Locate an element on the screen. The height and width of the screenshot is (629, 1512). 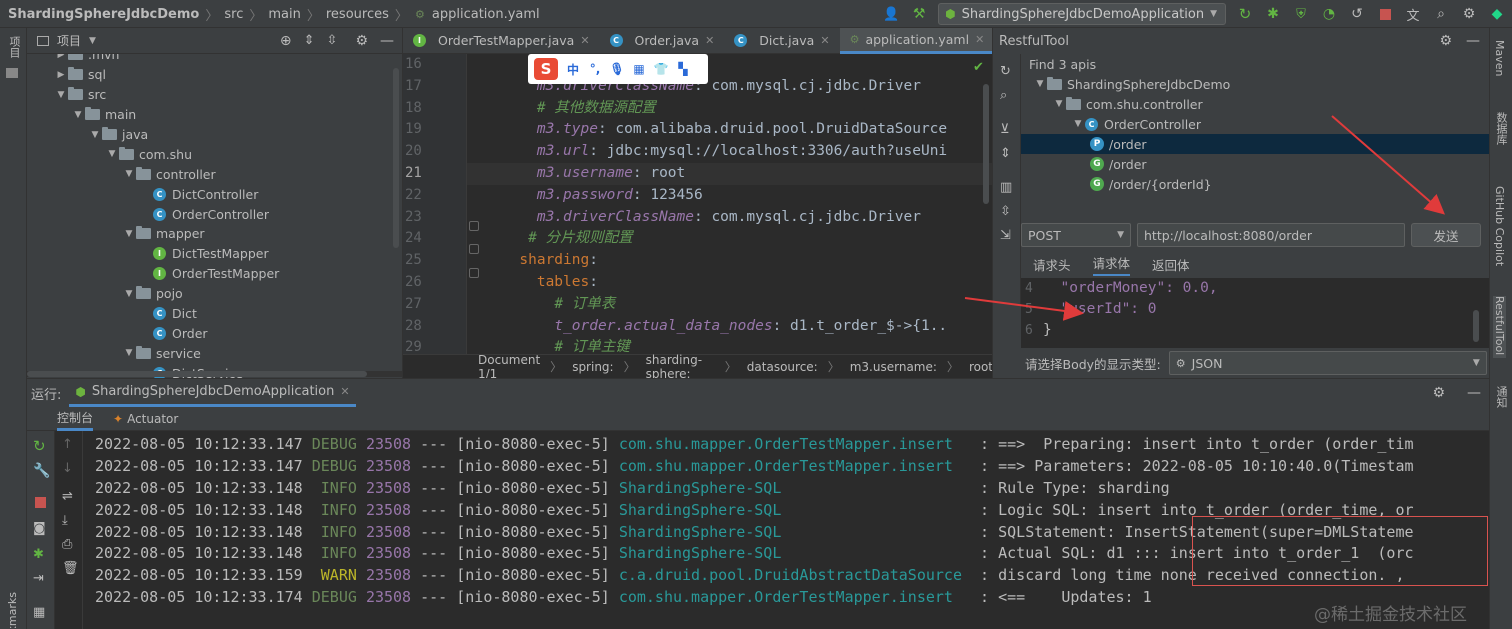
tree-scrollbar is located at coordinates (396, 158).